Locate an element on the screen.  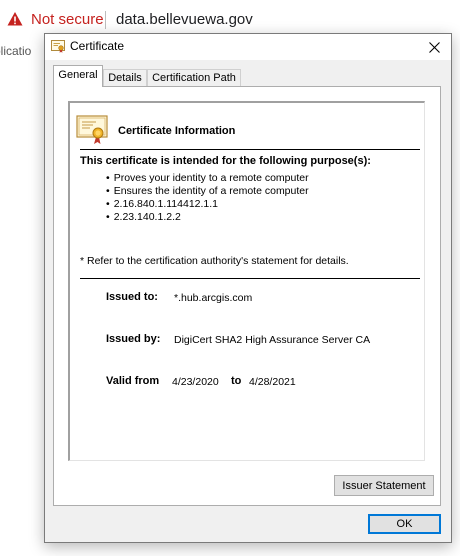
close-button is located at coordinates (434, 47).